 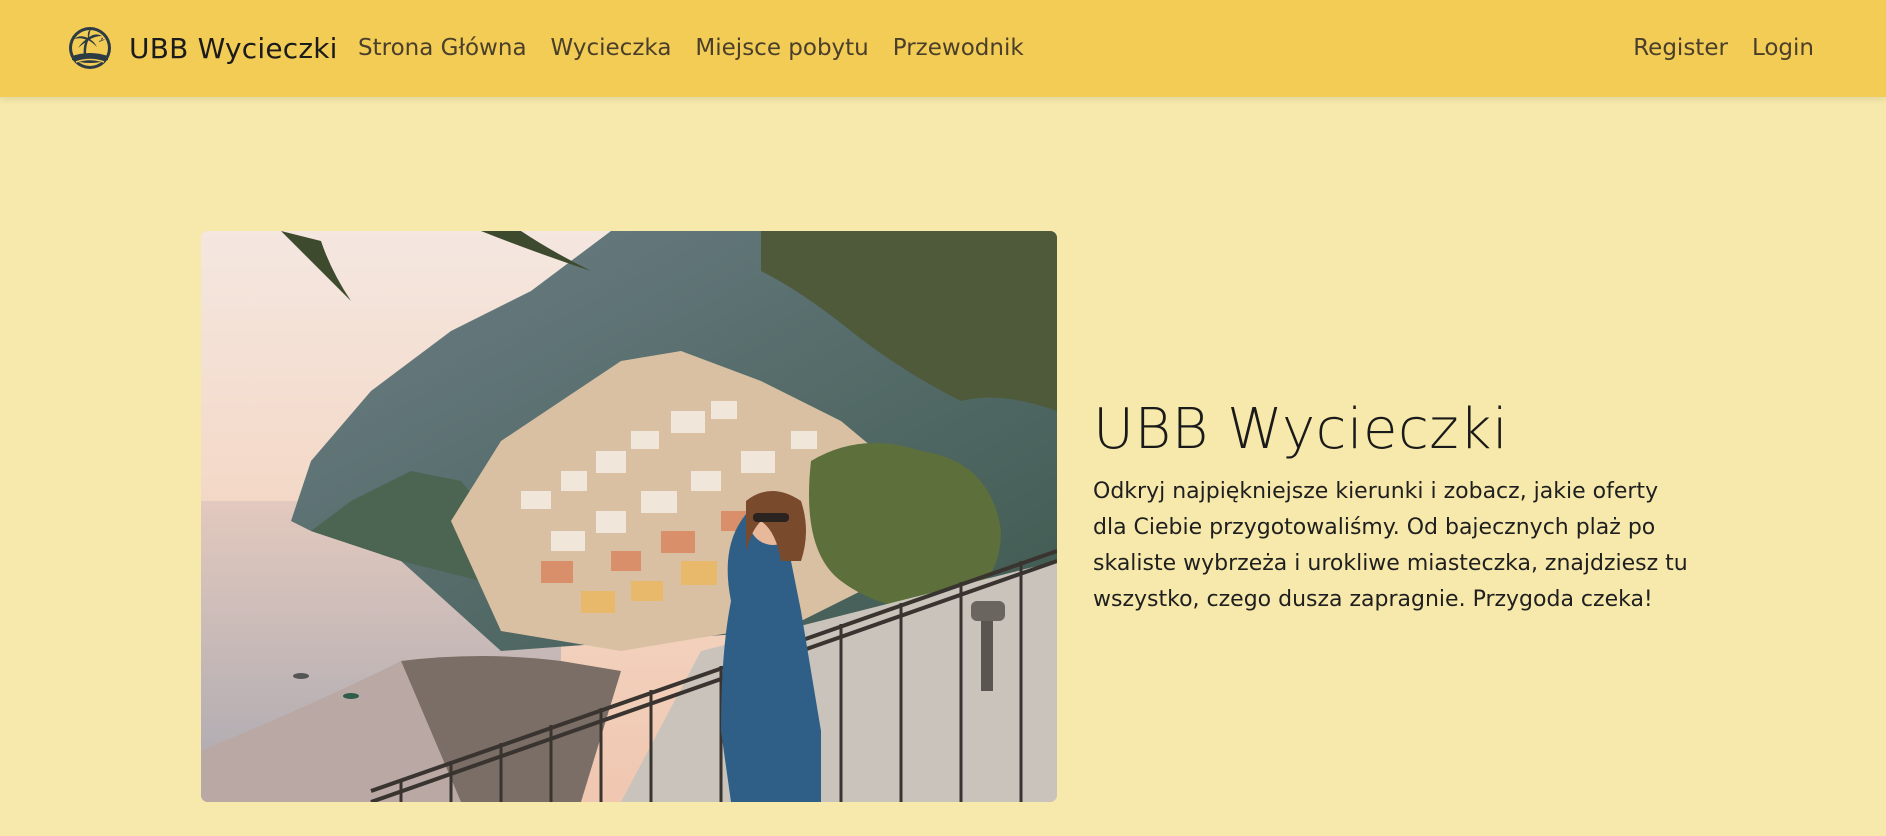 What do you see at coordinates (1783, 48) in the screenshot?
I see `login-link: Login` at bounding box center [1783, 48].